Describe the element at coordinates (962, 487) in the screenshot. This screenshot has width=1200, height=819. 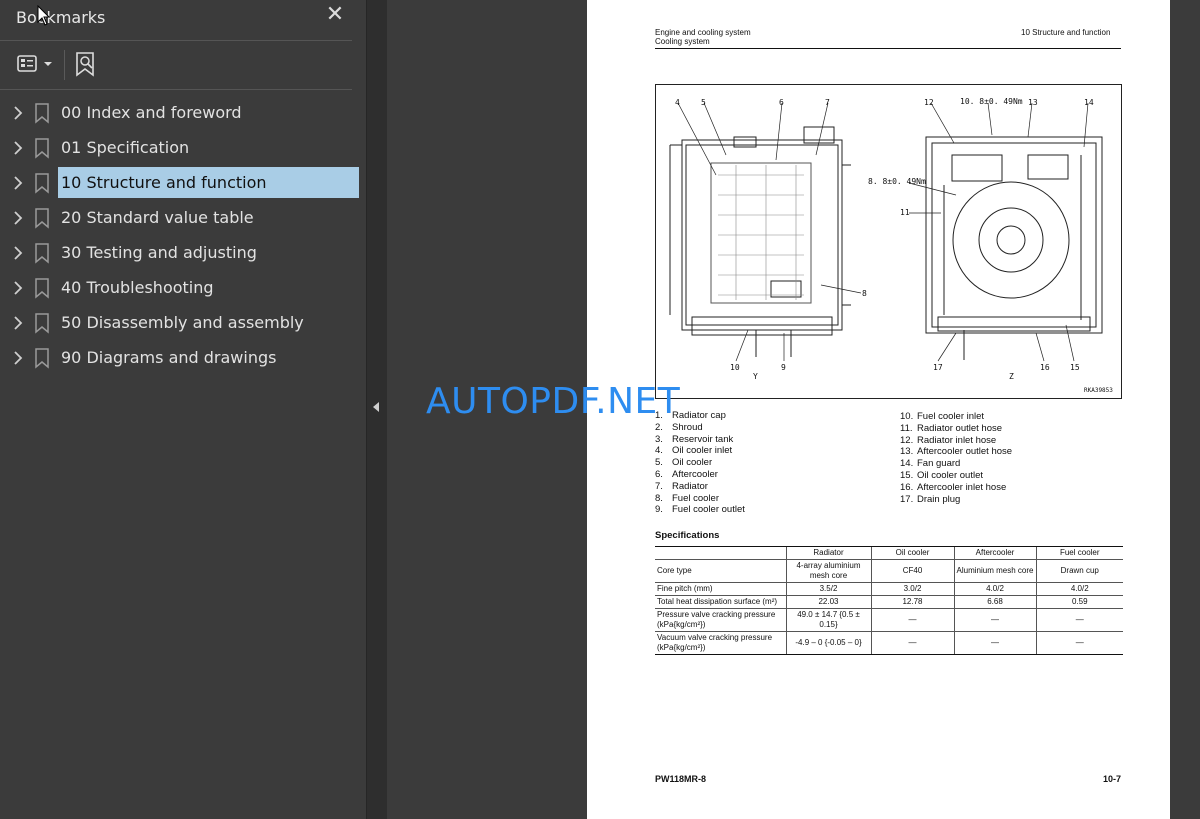
I see `legend-text: Aftercooler inlet hose` at that location.